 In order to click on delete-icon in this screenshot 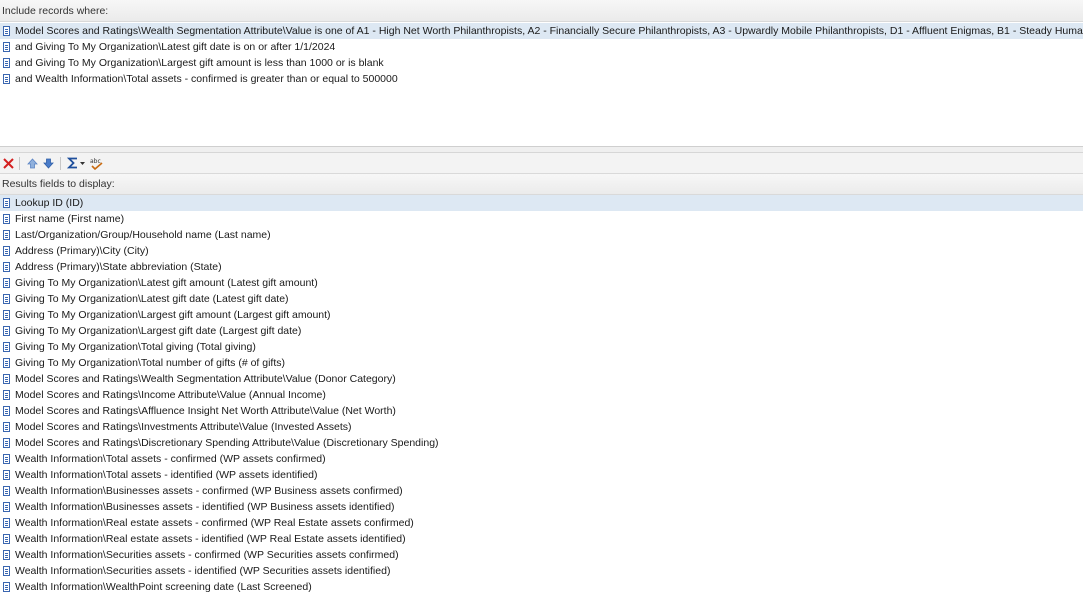, I will do `click(8, 163)`.